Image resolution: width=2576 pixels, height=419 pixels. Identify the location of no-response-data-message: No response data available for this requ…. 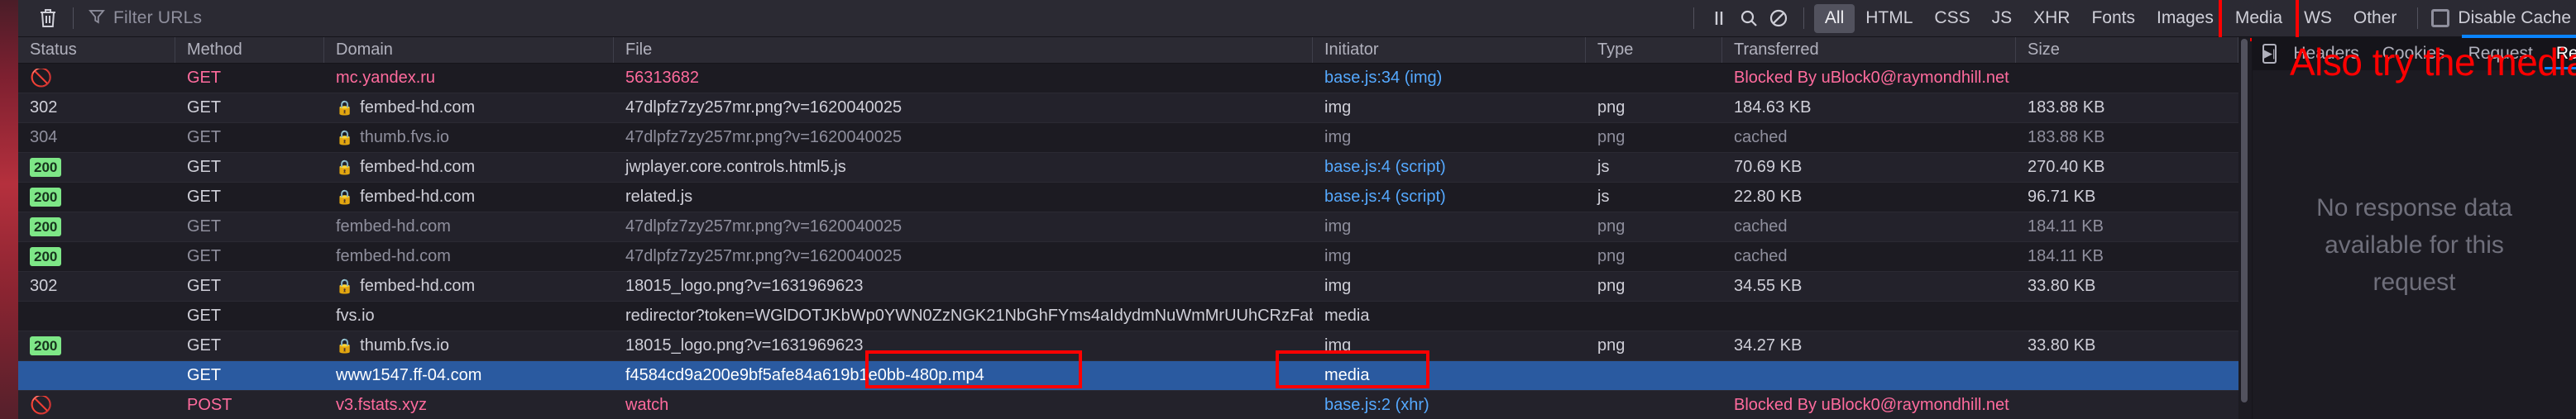
(2414, 244).